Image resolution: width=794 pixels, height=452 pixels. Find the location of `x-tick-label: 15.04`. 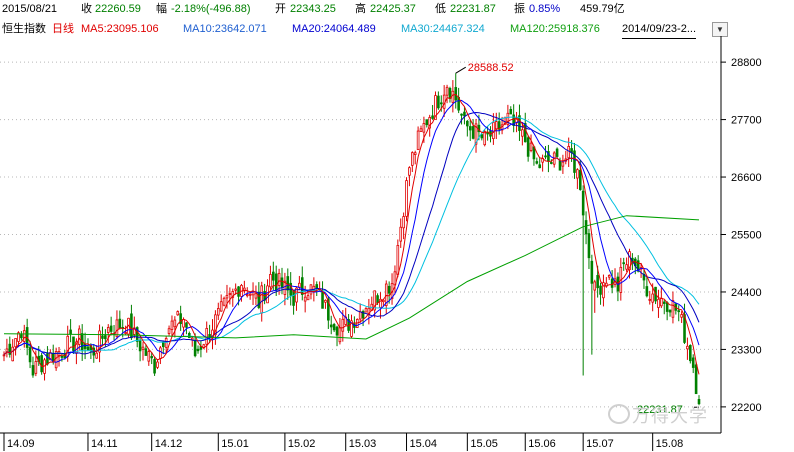

x-tick-label: 15.04 is located at coordinates (424, 444).